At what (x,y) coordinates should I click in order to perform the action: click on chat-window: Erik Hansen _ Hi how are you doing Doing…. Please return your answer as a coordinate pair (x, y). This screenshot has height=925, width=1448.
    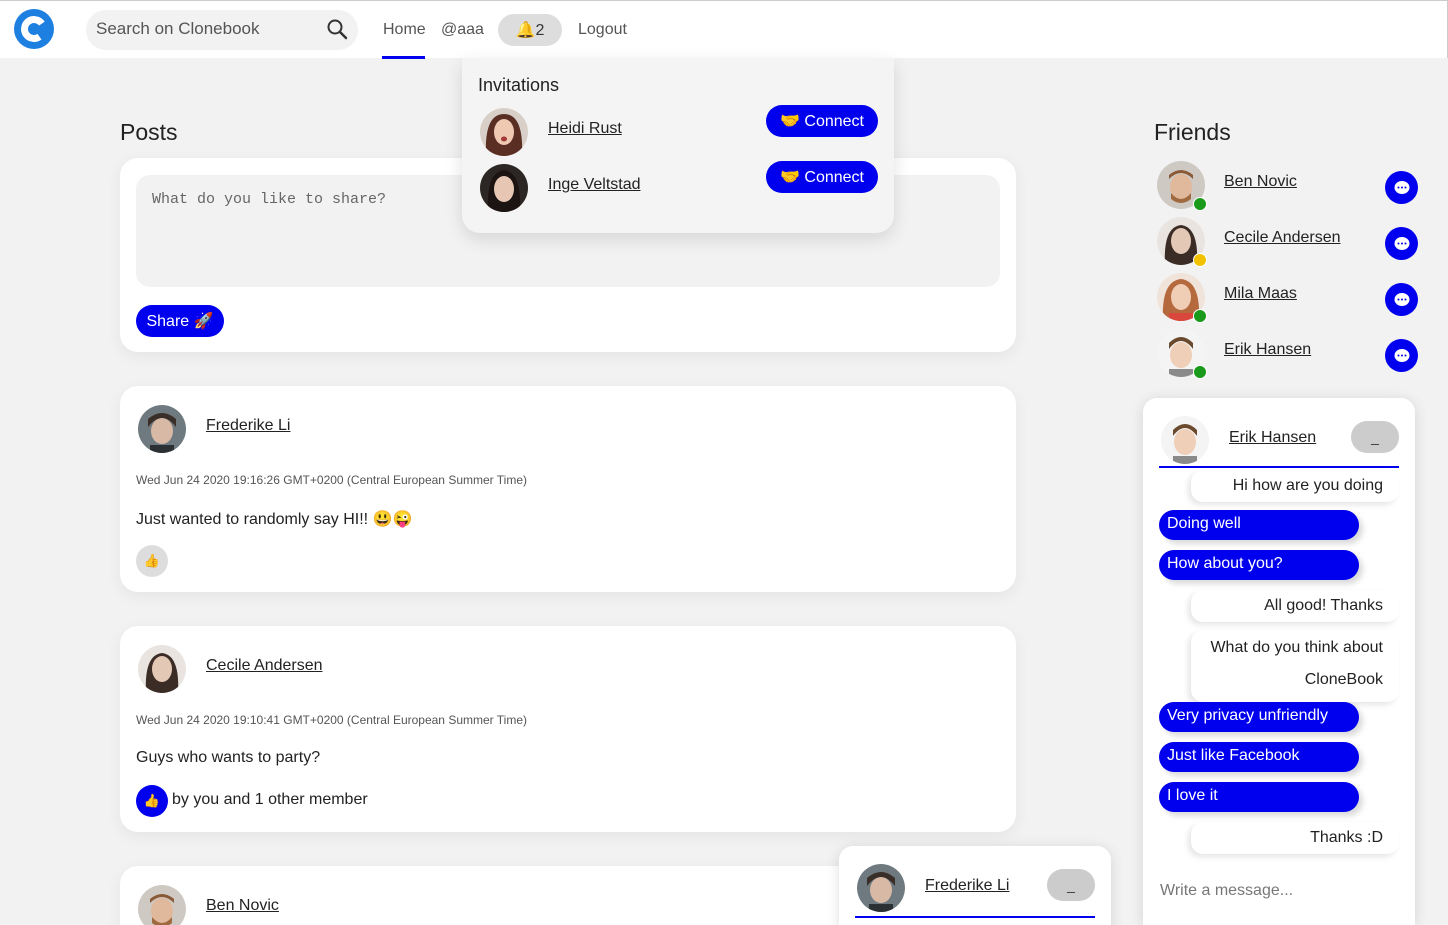
    Looking at the image, I should click on (1279, 661).